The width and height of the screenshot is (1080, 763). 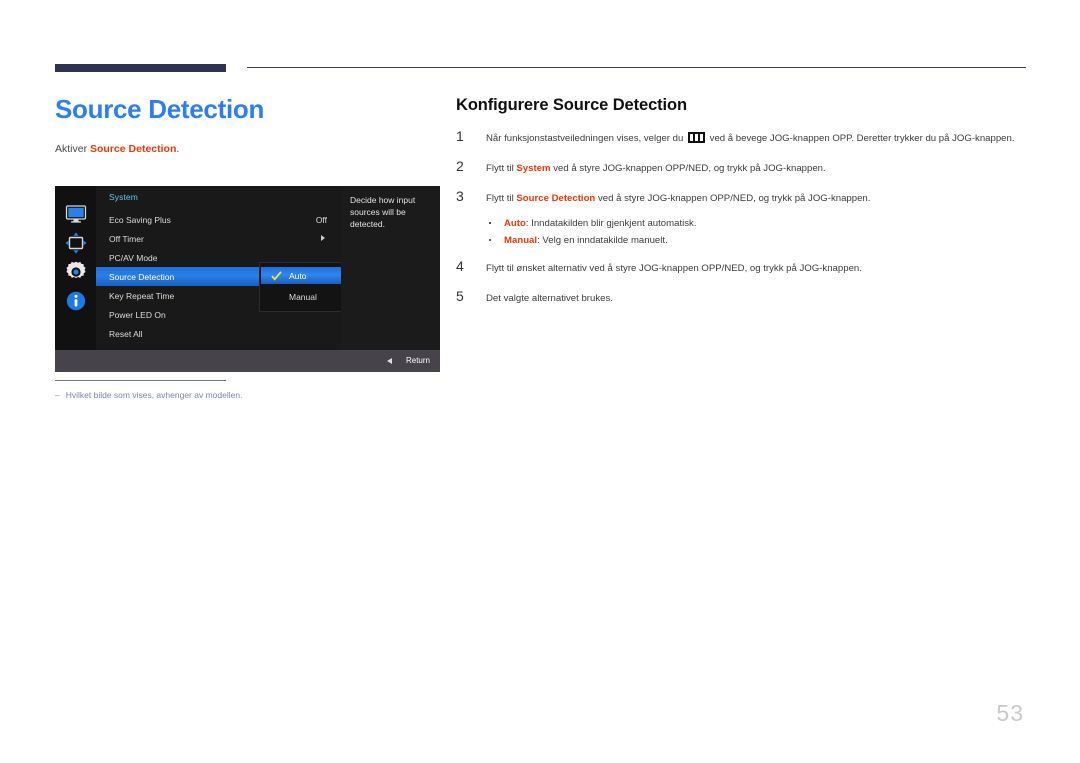 What do you see at coordinates (746, 297) in the screenshot?
I see `step-5: 5 Det valgte alternativet brukes.` at bounding box center [746, 297].